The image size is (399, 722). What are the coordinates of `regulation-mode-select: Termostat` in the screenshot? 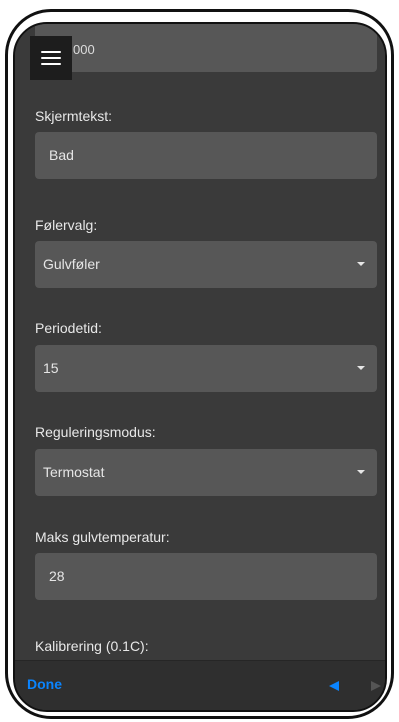 It's located at (206, 472).